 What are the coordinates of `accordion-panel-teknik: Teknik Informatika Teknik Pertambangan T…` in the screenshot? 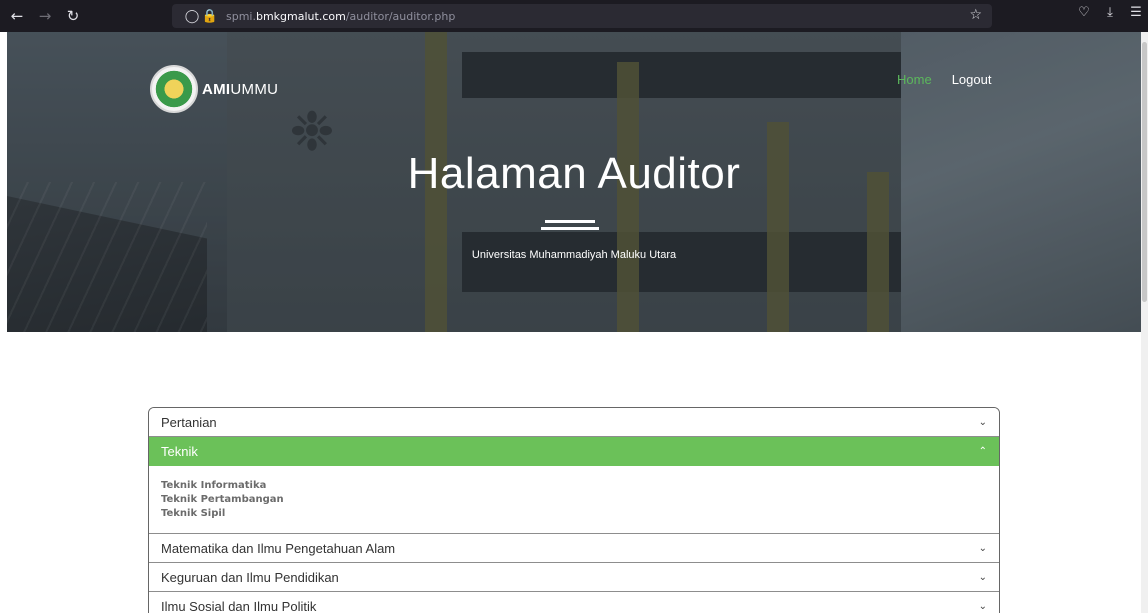 It's located at (574, 500).